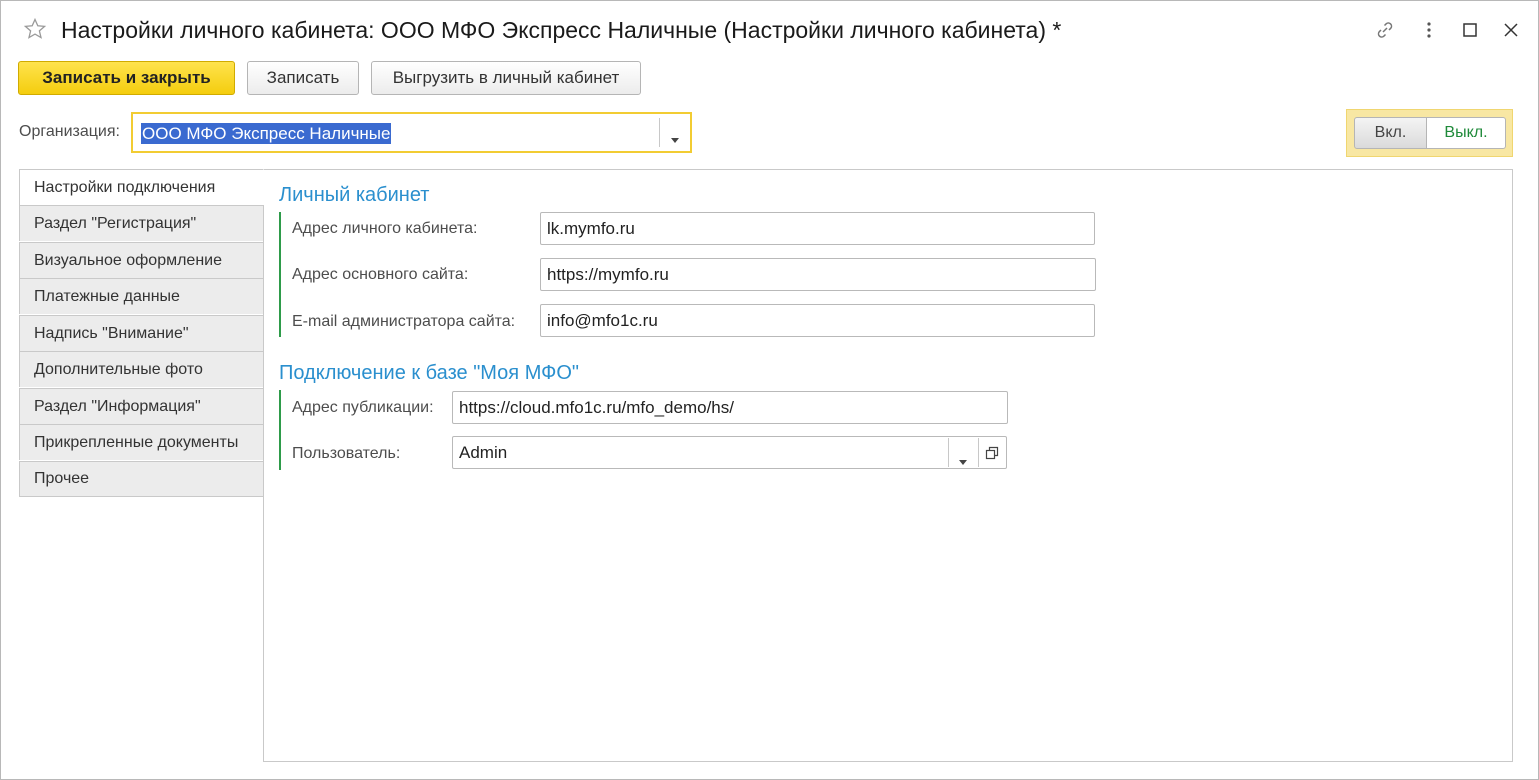 This screenshot has width=1539, height=780. Describe the element at coordinates (141, 187) in the screenshot. I see `tab-connection-settings: Настройки подключения` at that location.